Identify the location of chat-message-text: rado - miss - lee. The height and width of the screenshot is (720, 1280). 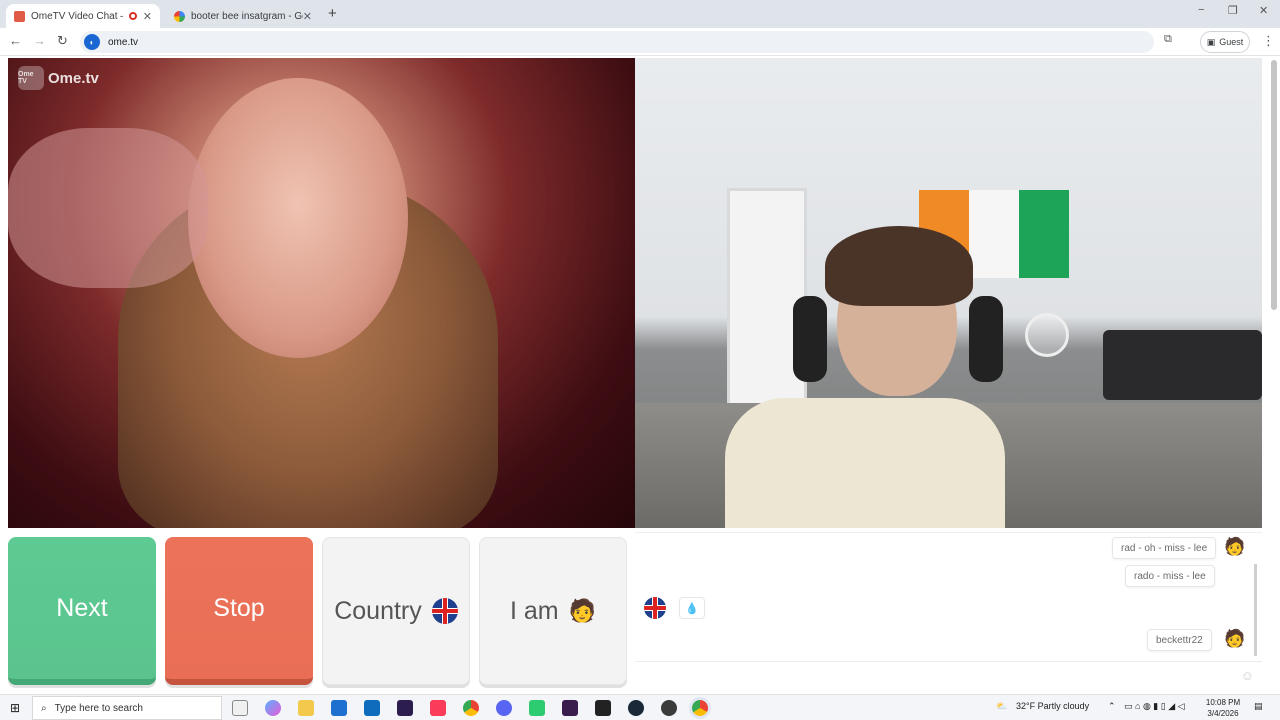
(1170, 576).